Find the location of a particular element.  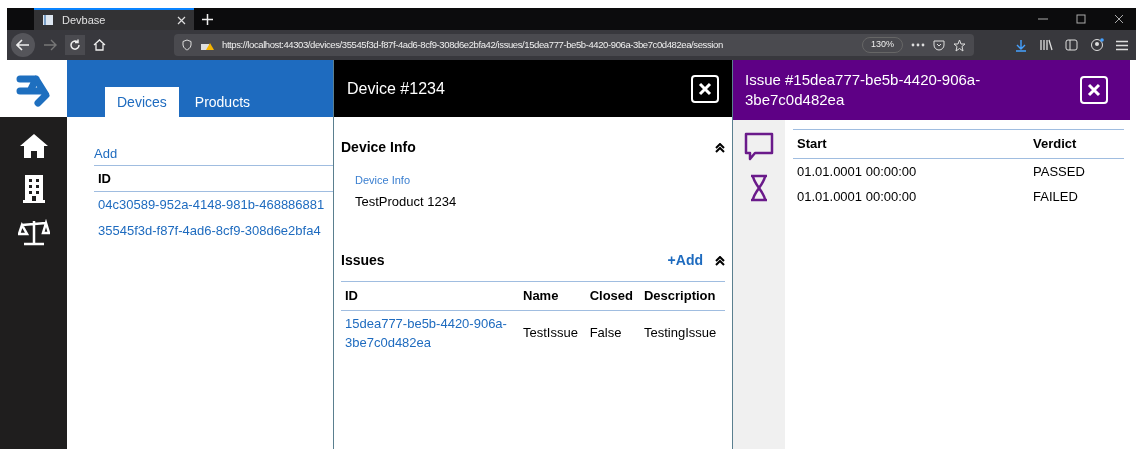

reload-icon is located at coordinates (75, 45).